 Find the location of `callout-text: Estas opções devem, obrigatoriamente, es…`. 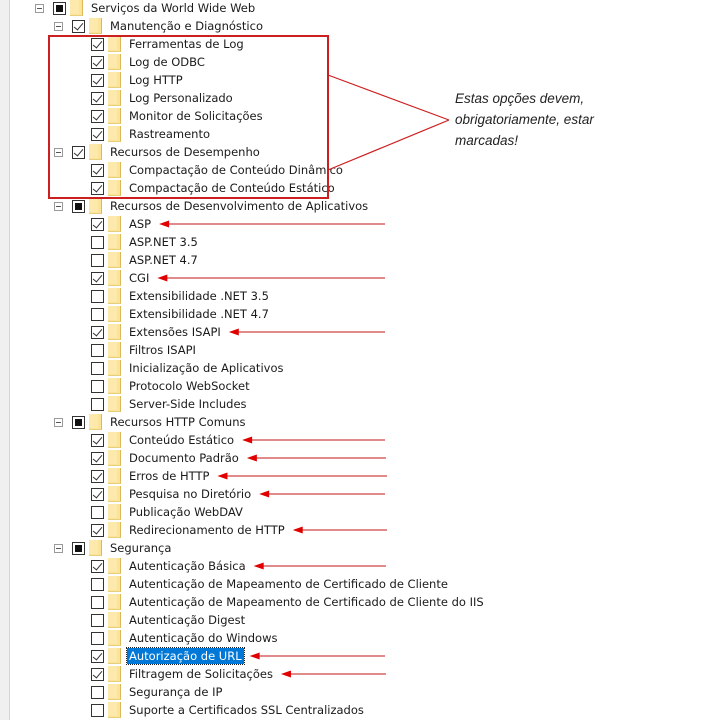

callout-text: Estas opções devem, obrigatoriamente, es… is located at coordinates (524, 119).